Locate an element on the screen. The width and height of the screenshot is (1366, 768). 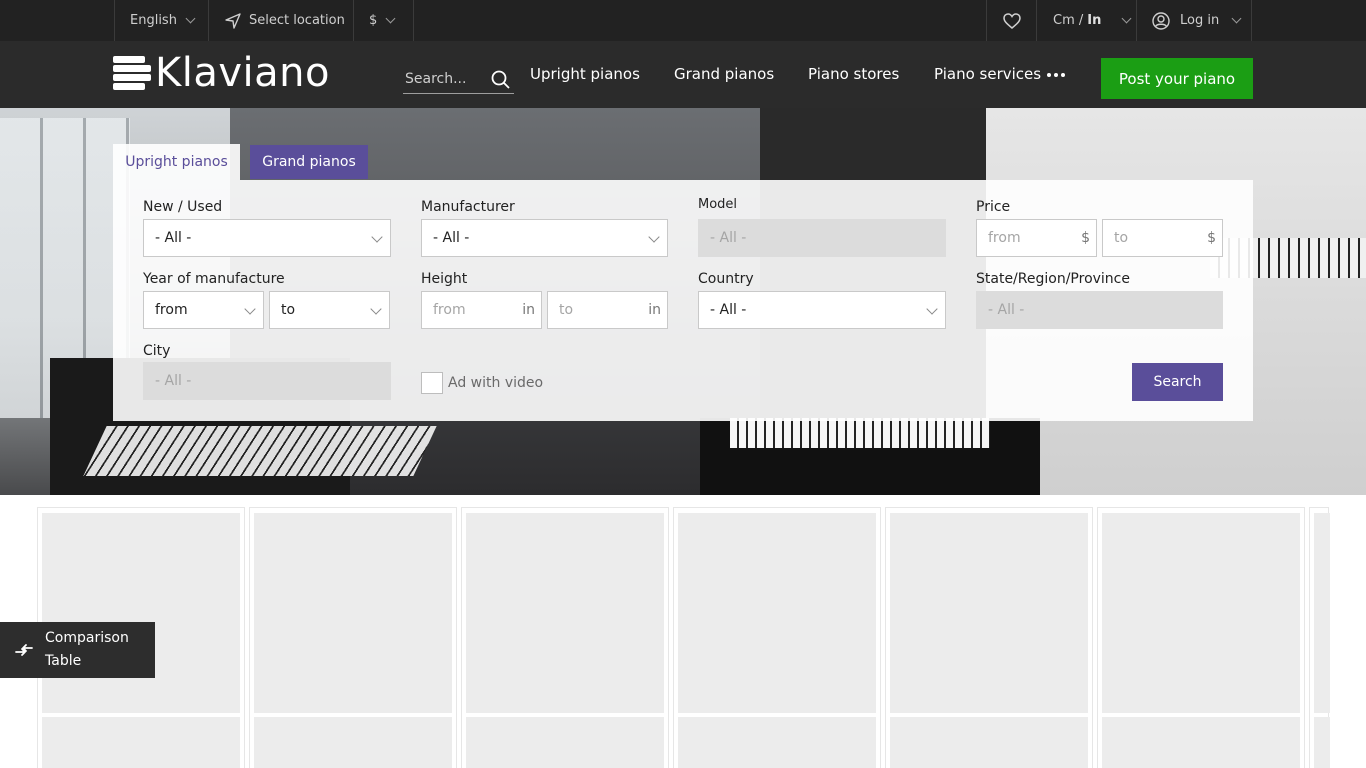
comparison-table-button: Comparison Table is located at coordinates (77, 650).